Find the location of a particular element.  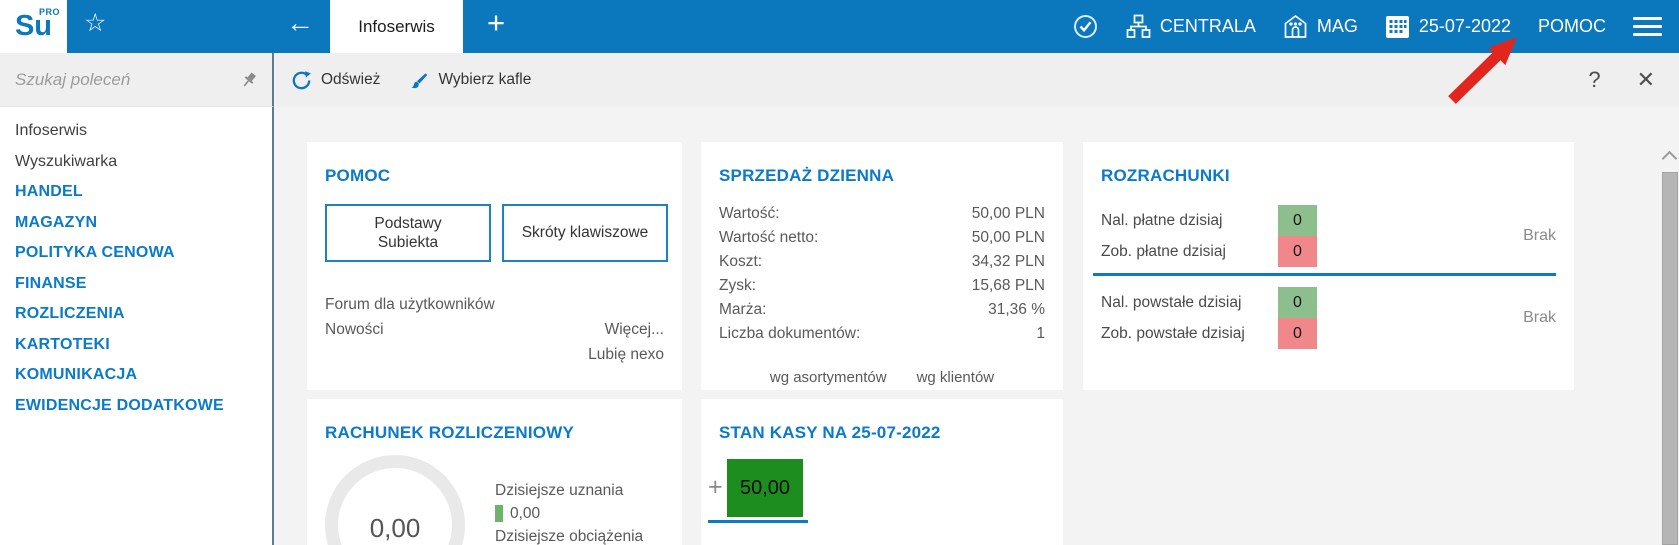

sidebar-item-handel: HANDEL is located at coordinates (136, 192).